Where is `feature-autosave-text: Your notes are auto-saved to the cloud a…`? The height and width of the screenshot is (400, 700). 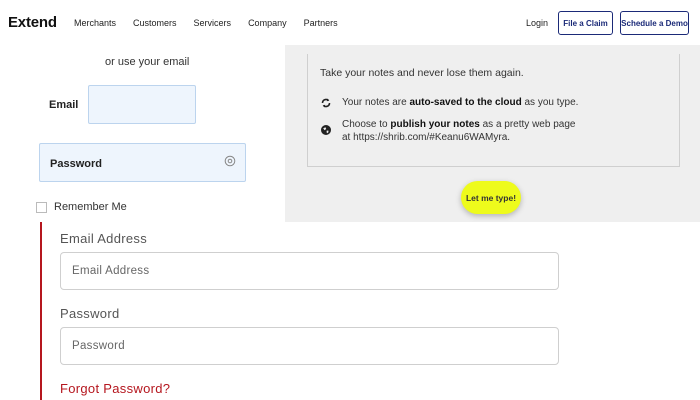 feature-autosave-text: Your notes are auto-saved to the cloud a… is located at coordinates (460, 102).